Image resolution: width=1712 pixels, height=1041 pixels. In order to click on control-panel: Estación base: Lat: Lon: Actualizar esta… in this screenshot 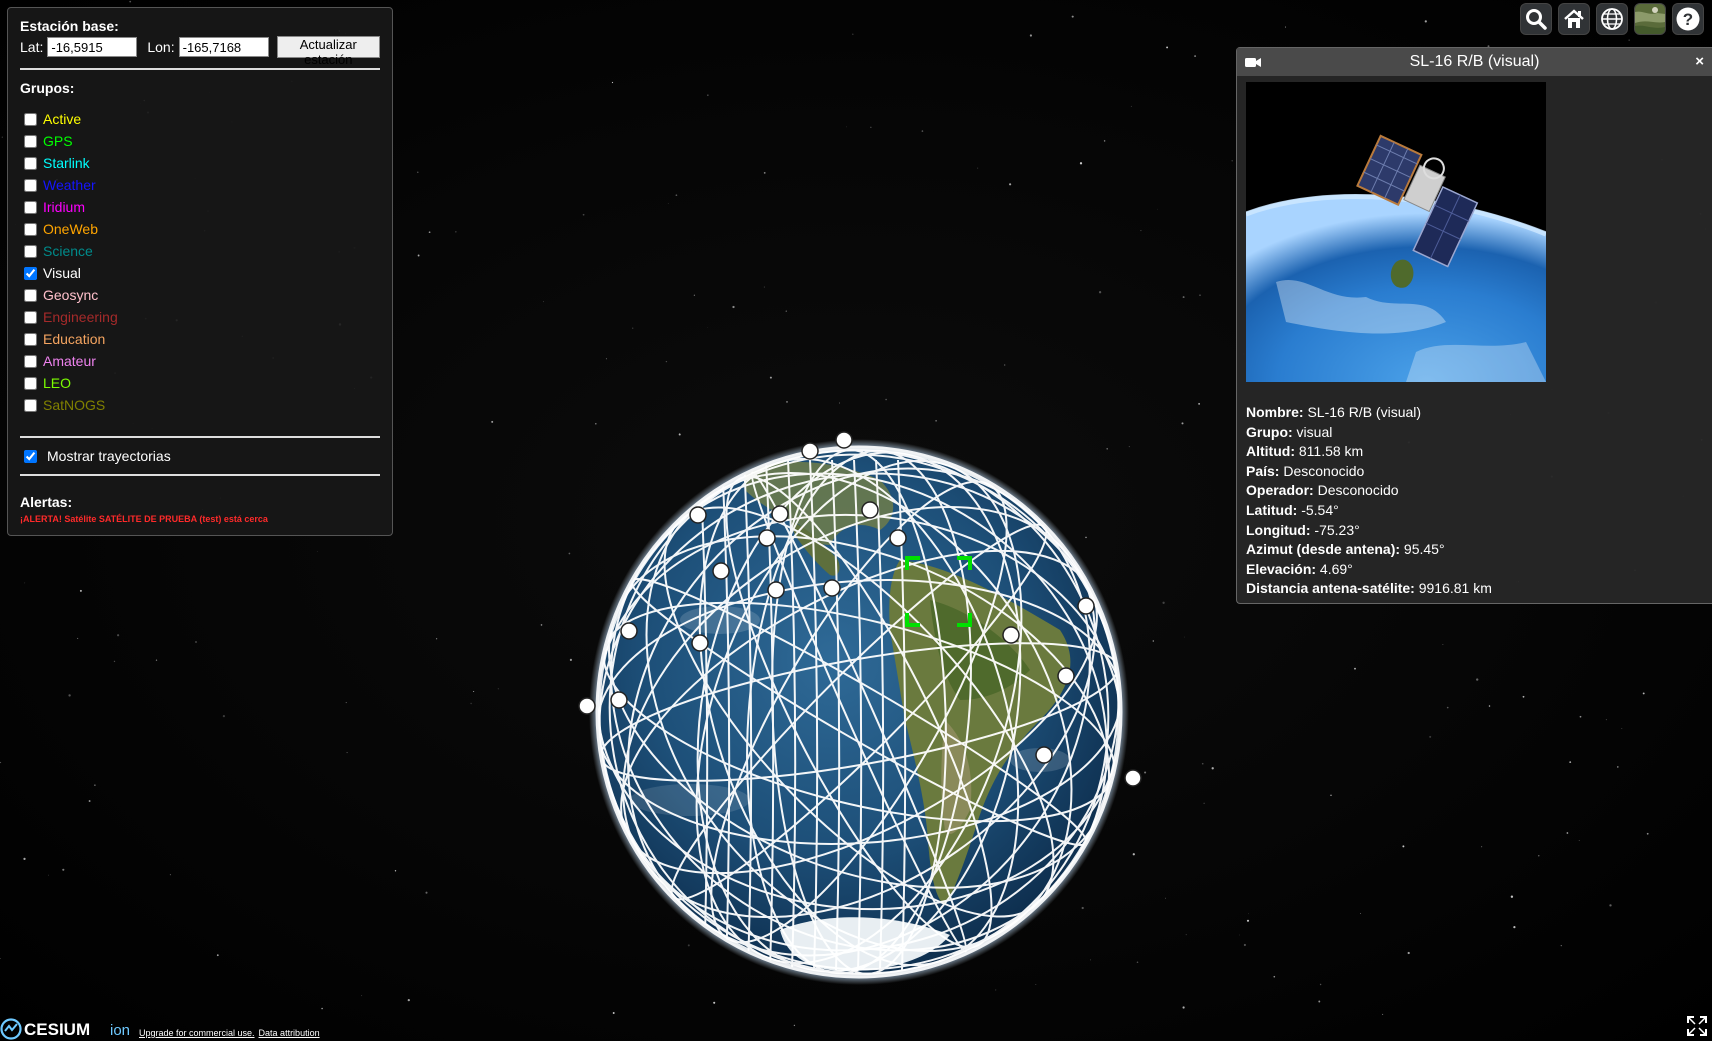, I will do `click(200, 271)`.